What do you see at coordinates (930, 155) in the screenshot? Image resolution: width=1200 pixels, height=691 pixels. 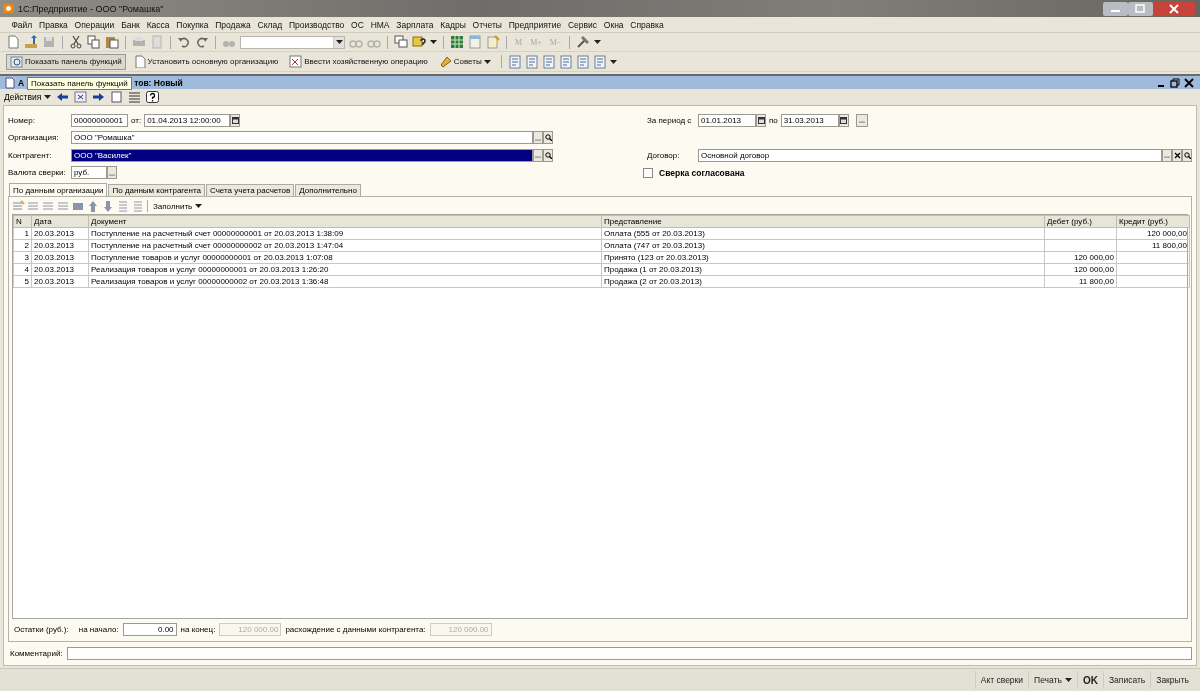 I see `text-field: Основной договор` at bounding box center [930, 155].